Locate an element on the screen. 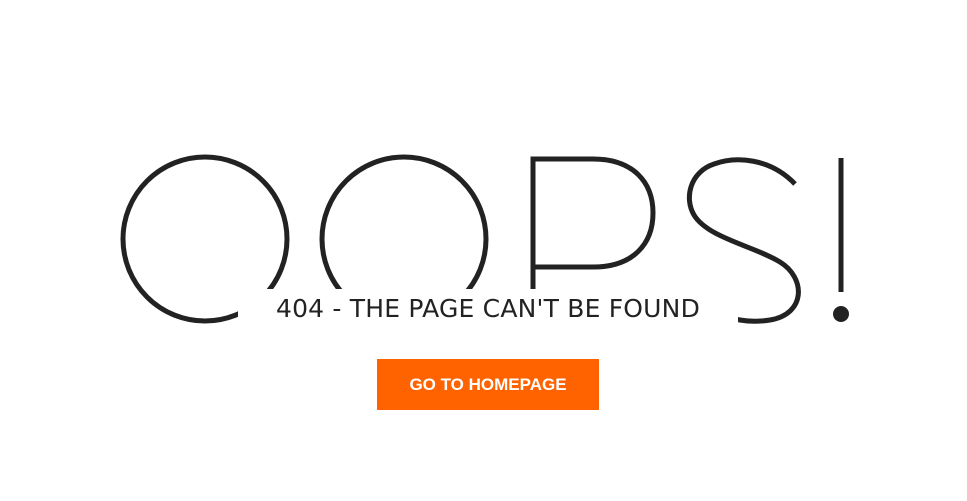  go-to-homepage-button: GO TO HOMEPAGE is located at coordinates (488, 384).